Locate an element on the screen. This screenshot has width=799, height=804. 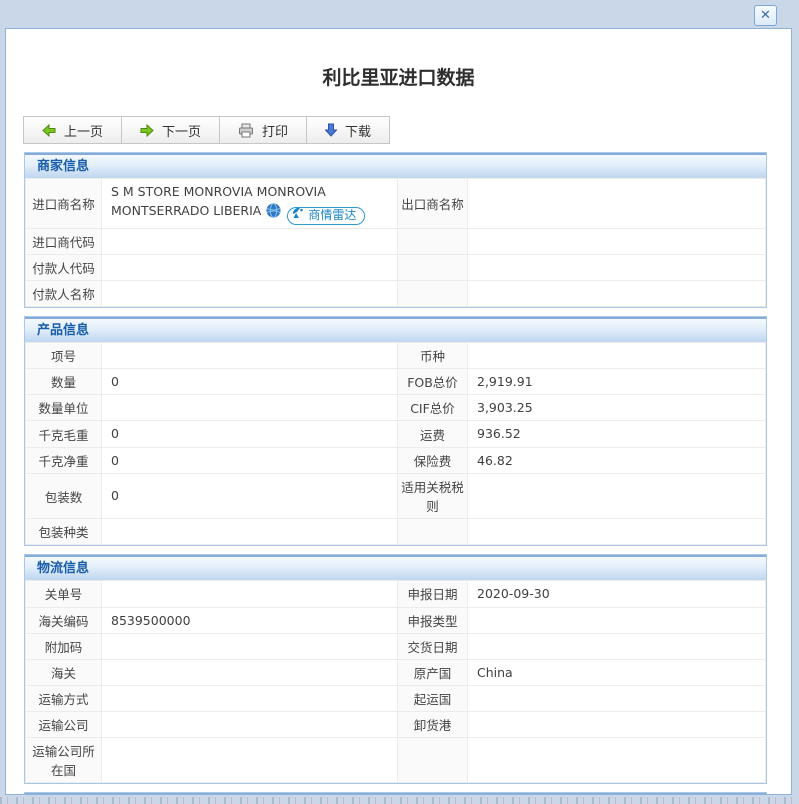
print-button: 打印 is located at coordinates (264, 130).